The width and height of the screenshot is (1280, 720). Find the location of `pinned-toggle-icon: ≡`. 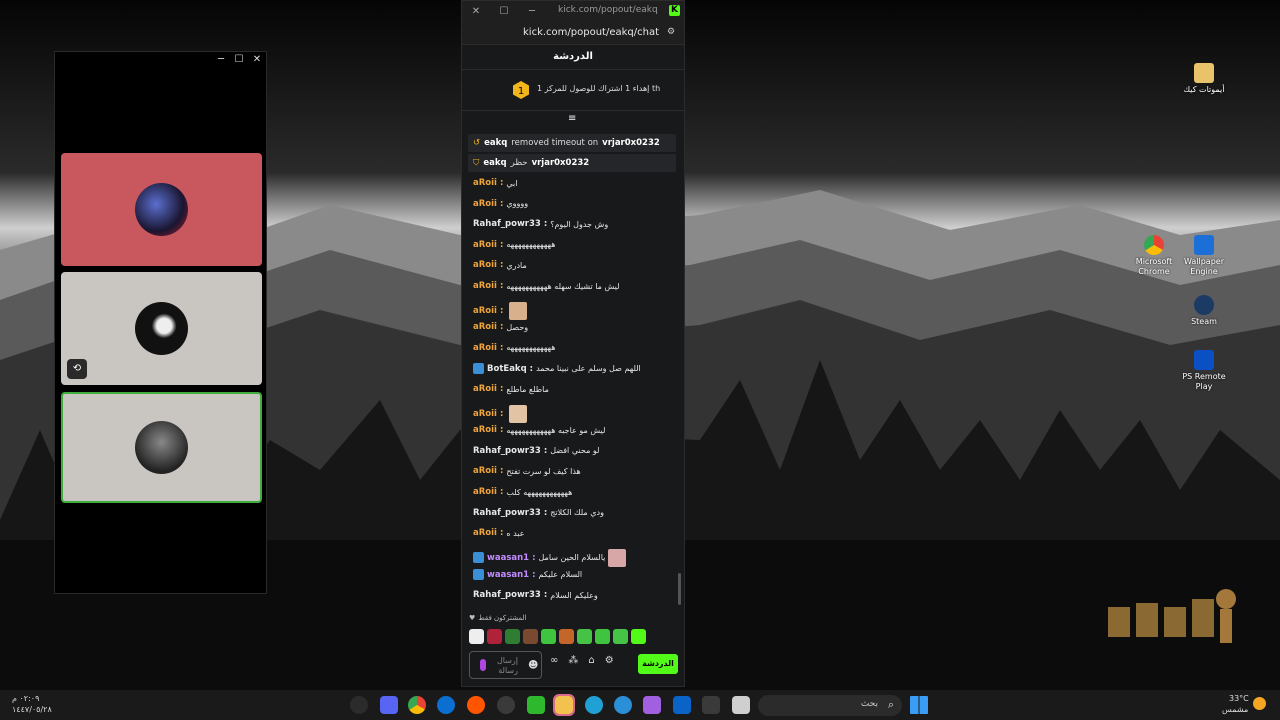

pinned-toggle-icon: ≡ is located at coordinates (572, 118).